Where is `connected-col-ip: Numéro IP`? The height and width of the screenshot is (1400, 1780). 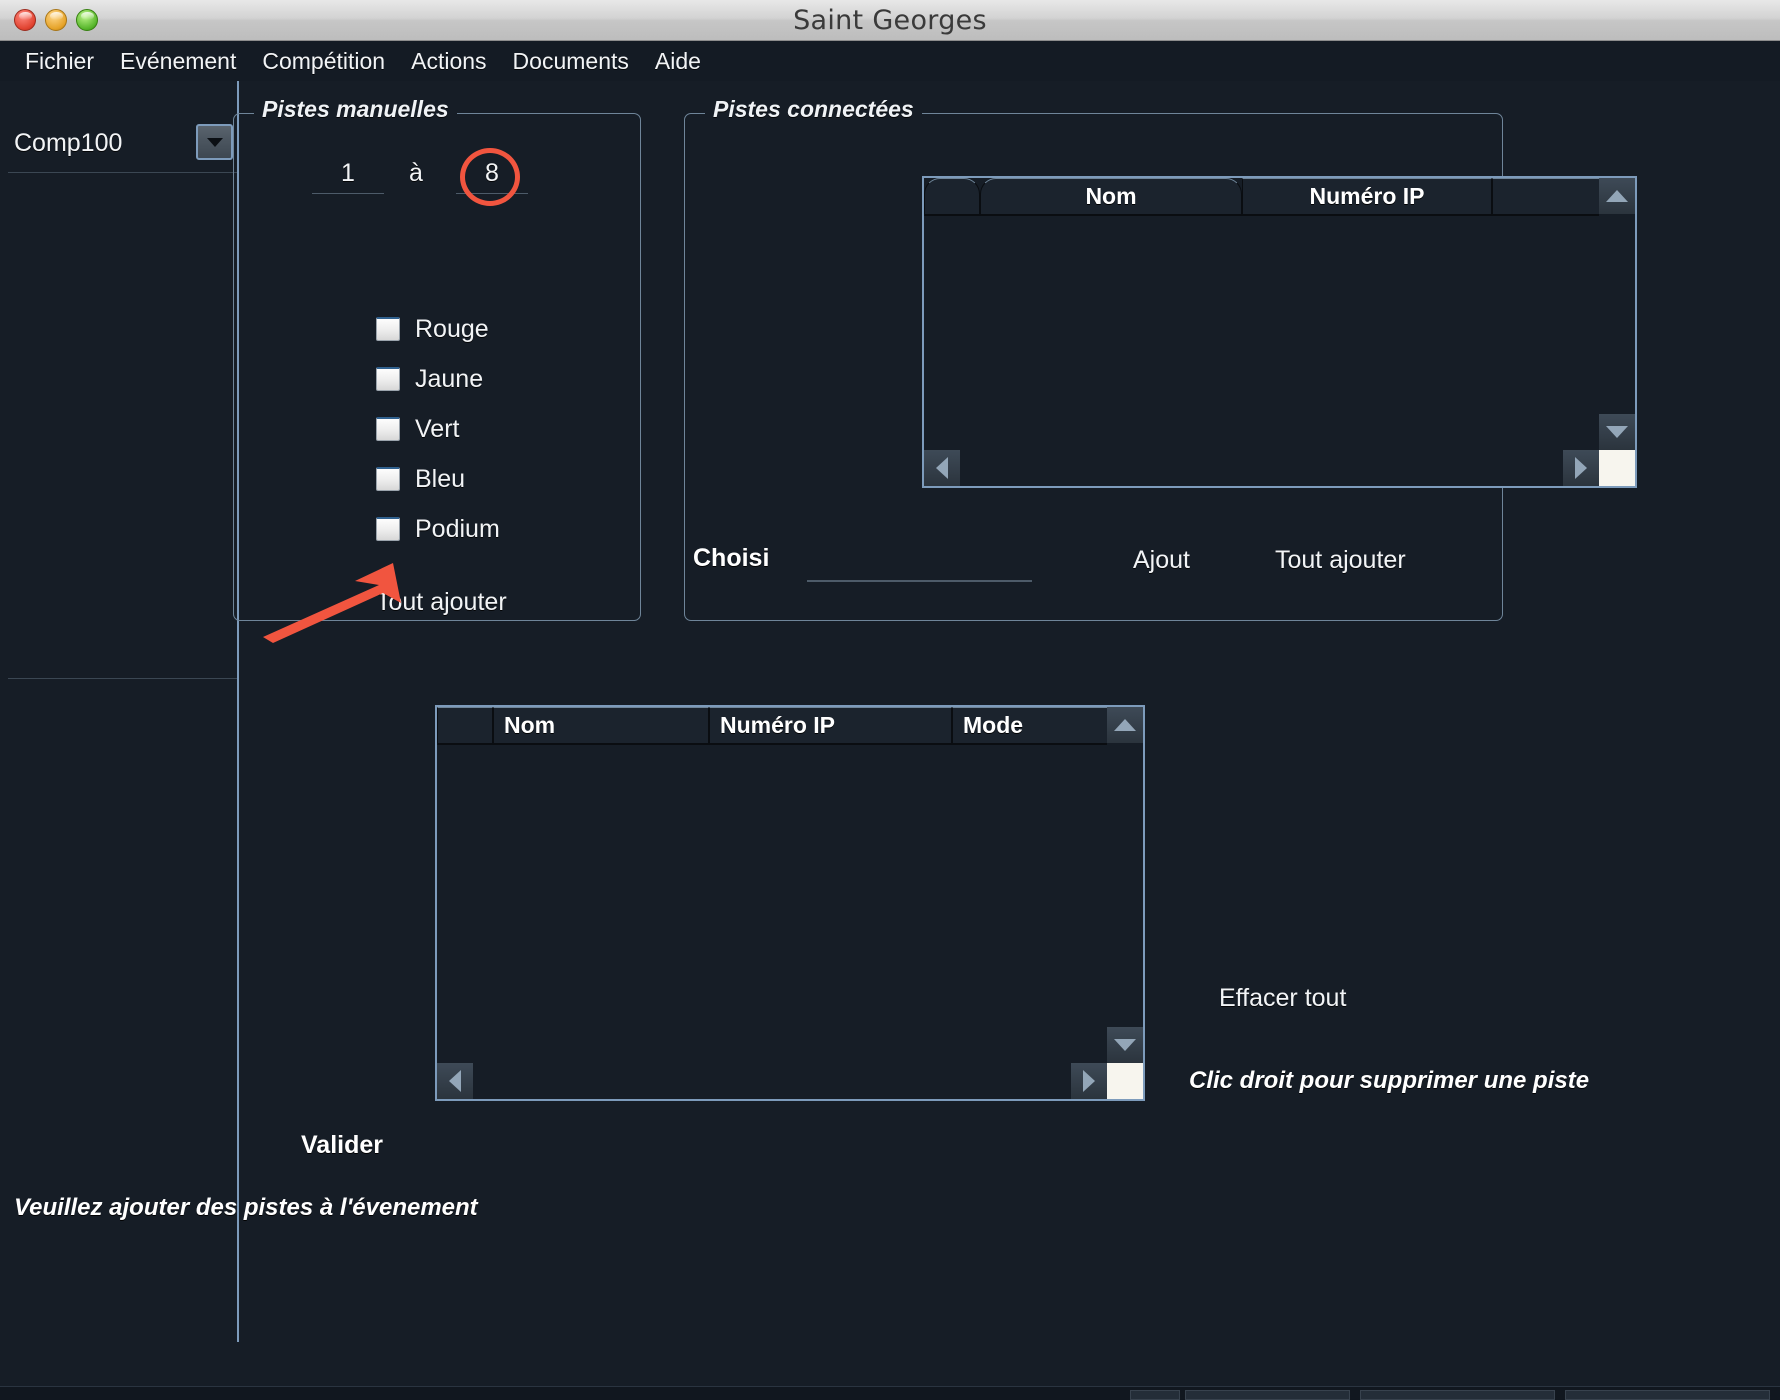 connected-col-ip: Numéro IP is located at coordinates (1367, 196).